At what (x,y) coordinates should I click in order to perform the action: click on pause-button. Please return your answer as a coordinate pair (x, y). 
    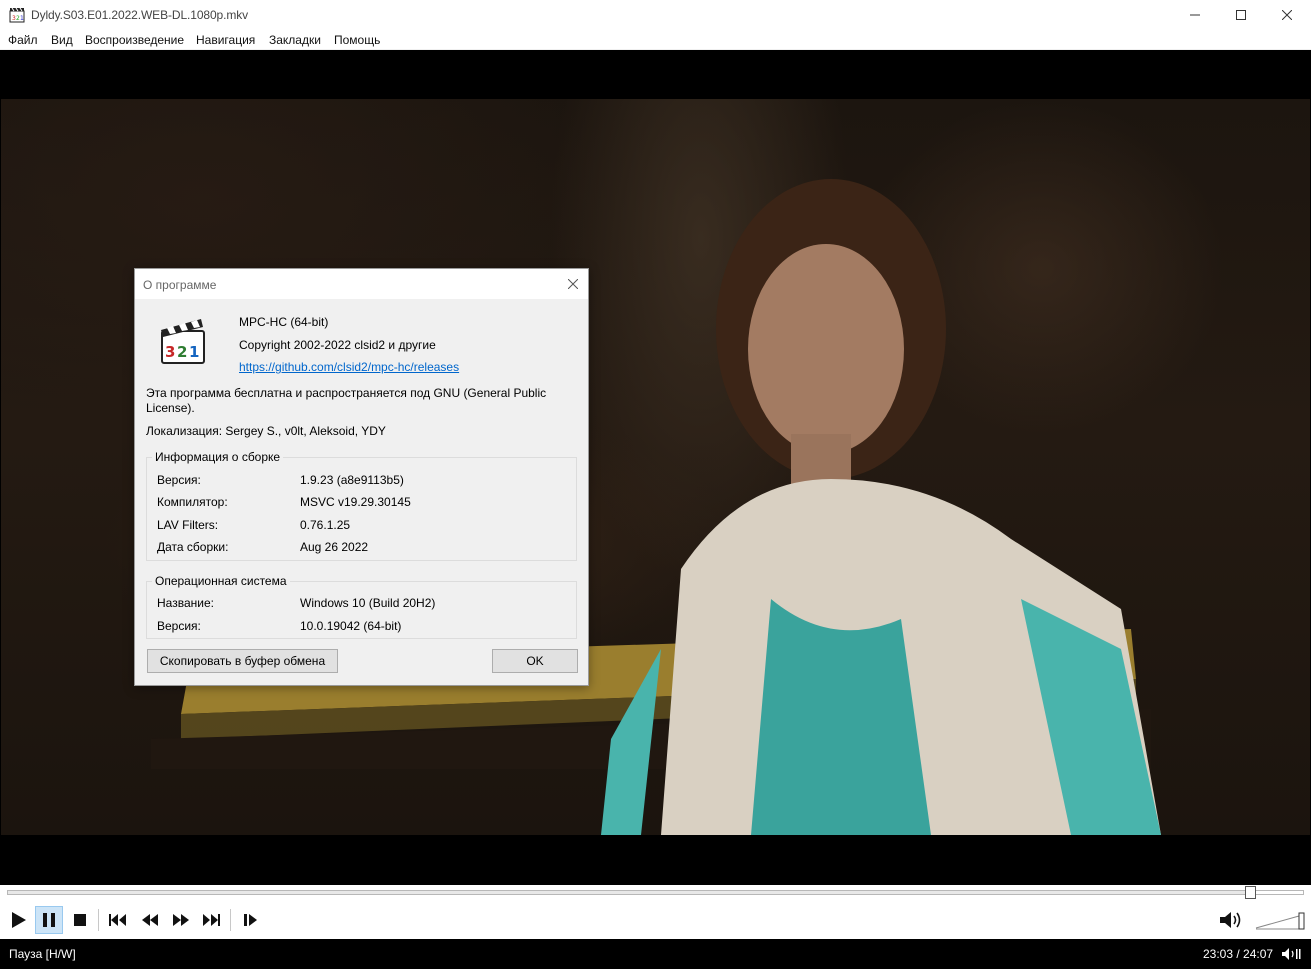
    Looking at the image, I should click on (49, 920).